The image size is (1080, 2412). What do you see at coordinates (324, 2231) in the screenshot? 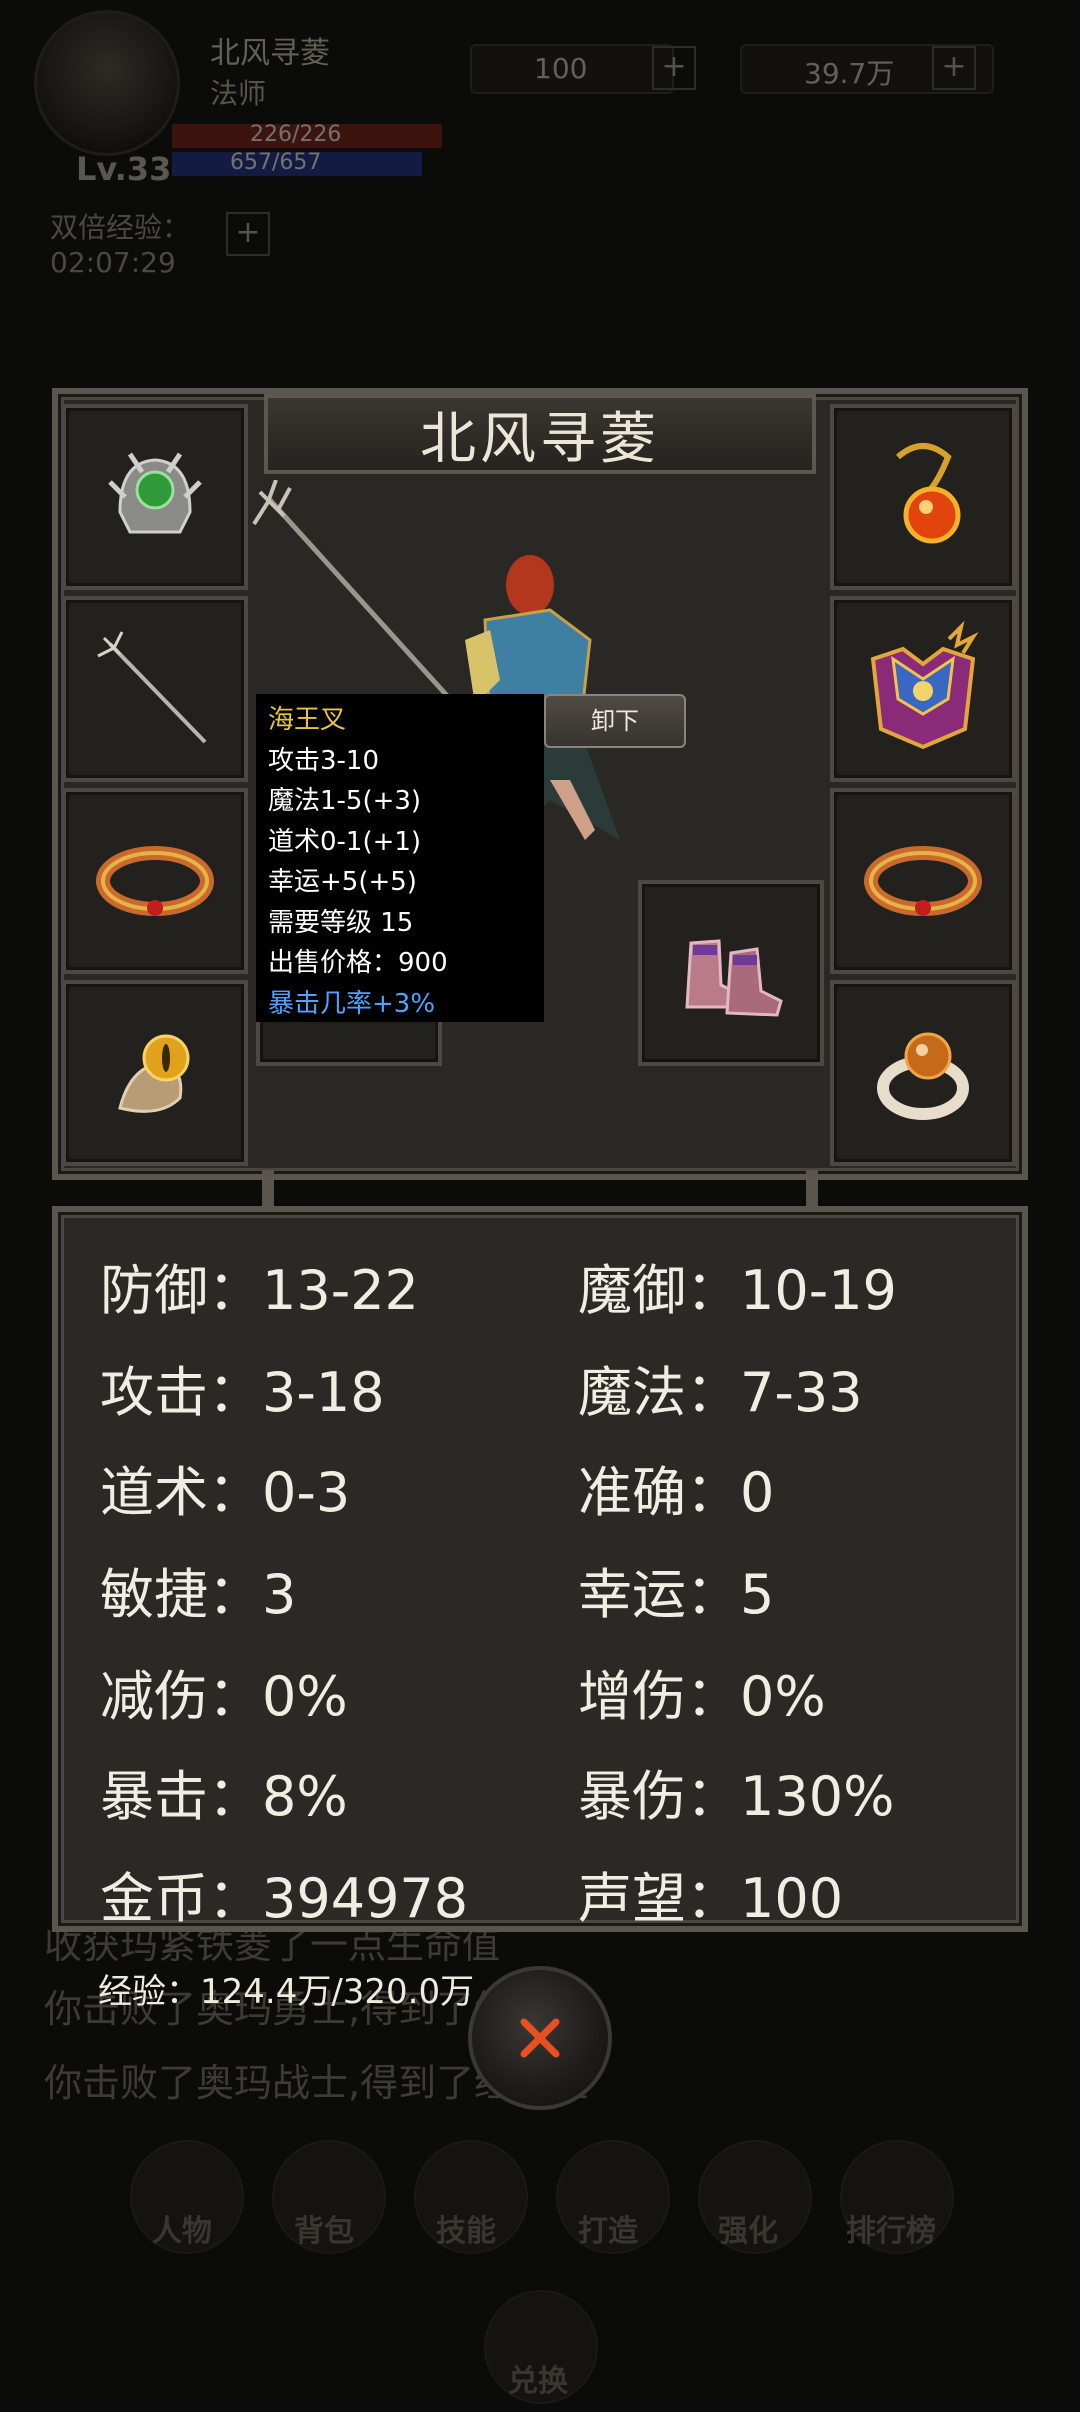
I see `nav-label: 背包` at bounding box center [324, 2231].